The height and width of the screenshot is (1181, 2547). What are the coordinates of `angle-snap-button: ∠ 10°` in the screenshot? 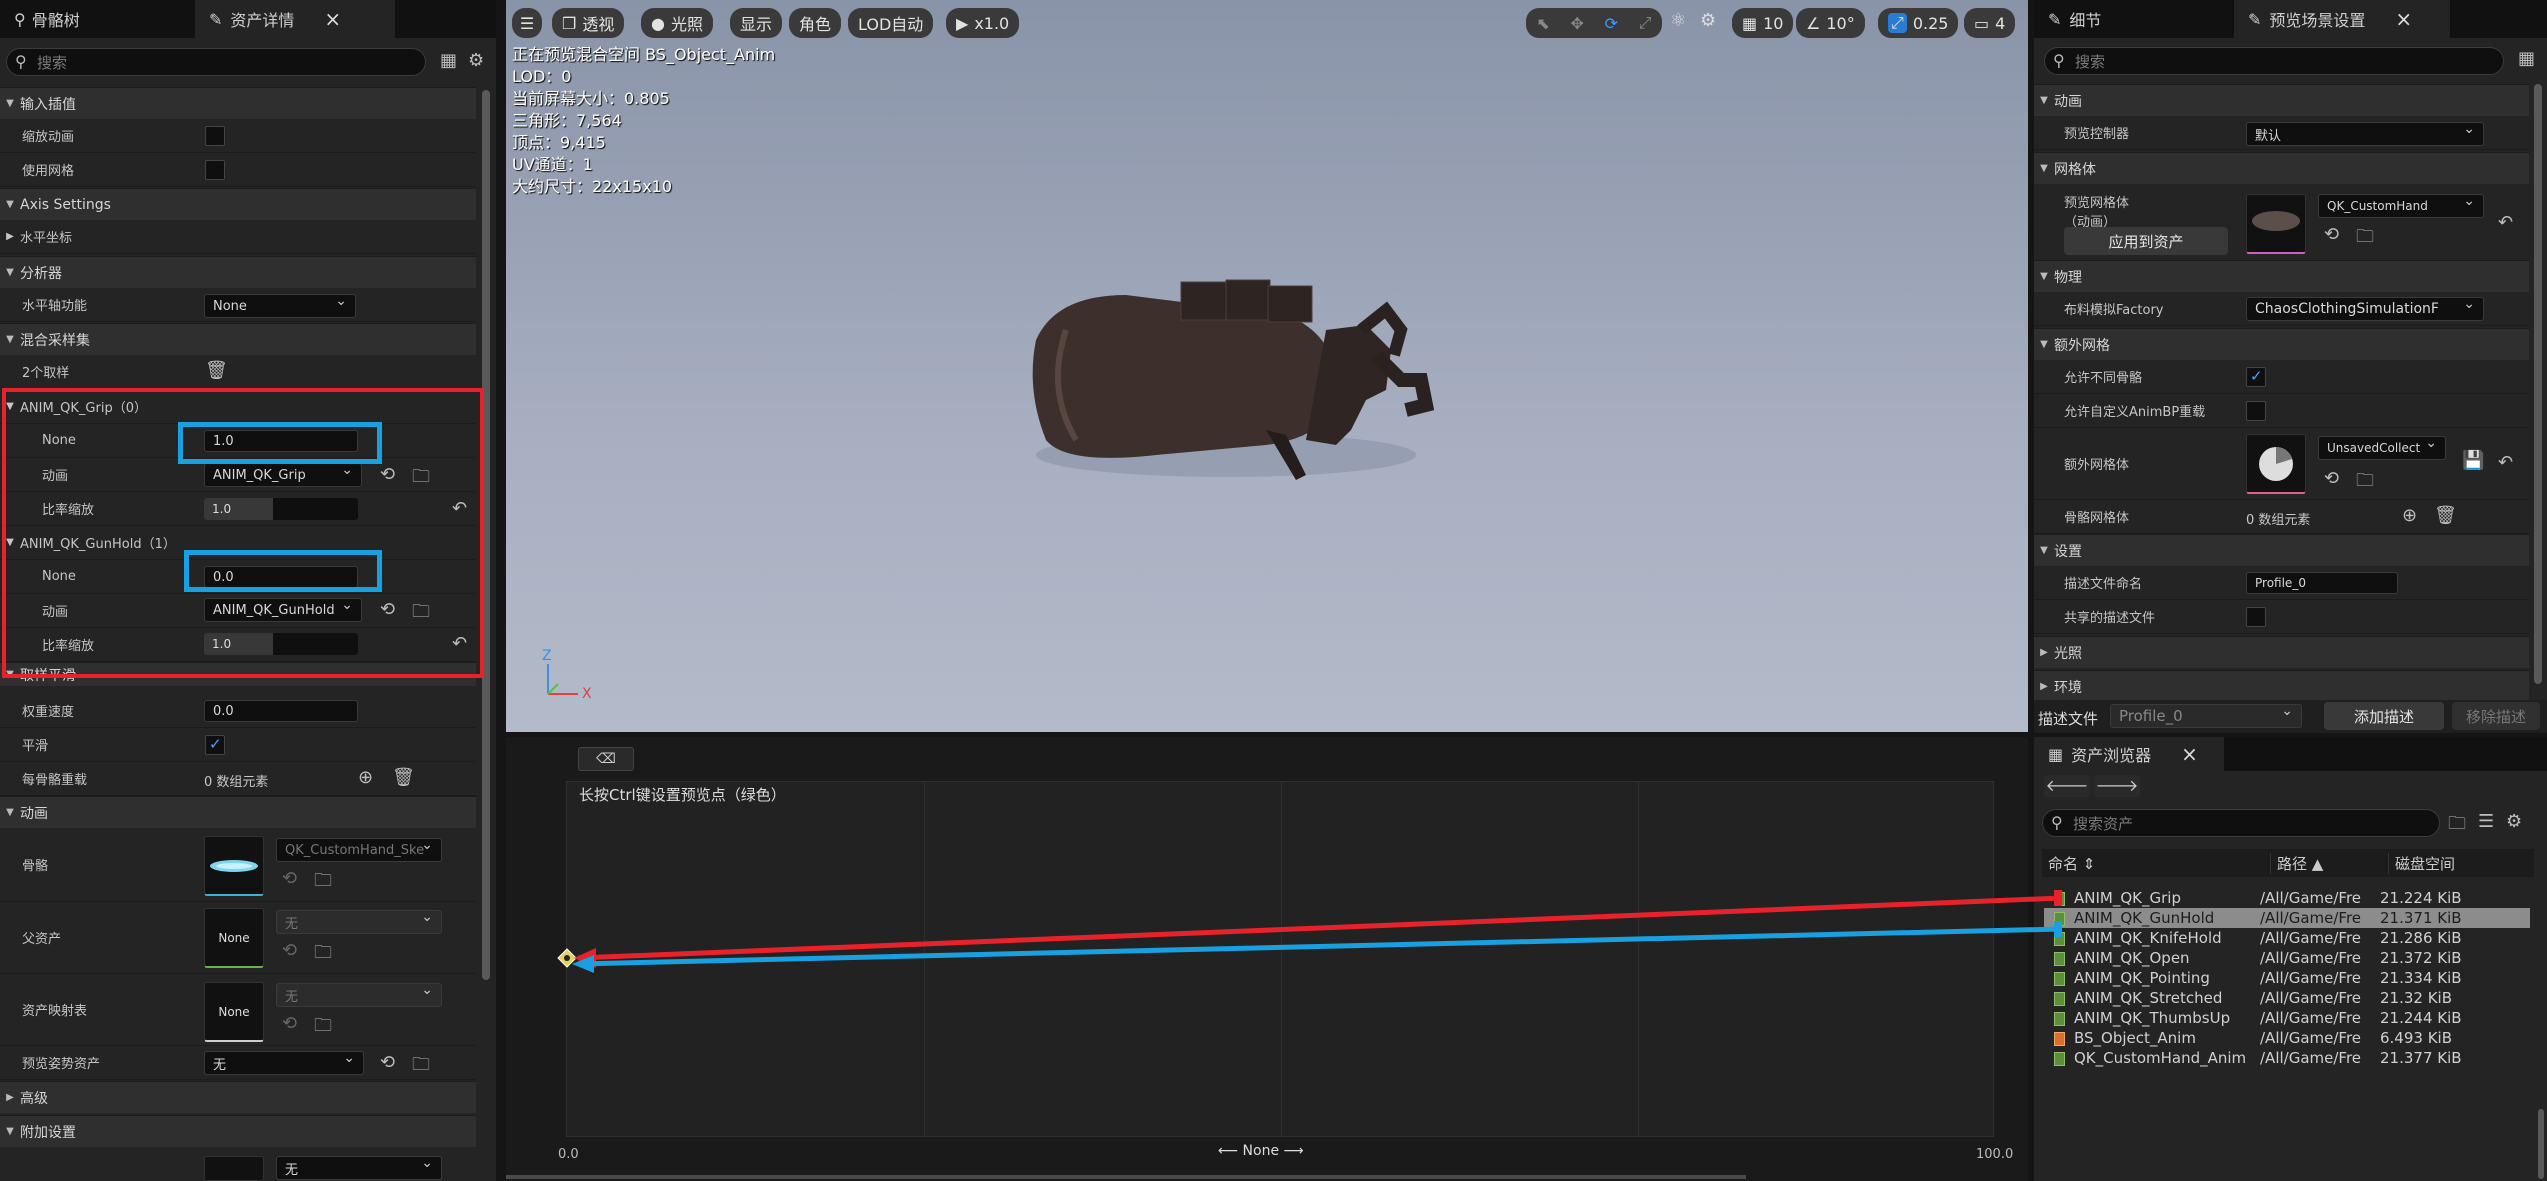 It's located at (1830, 23).